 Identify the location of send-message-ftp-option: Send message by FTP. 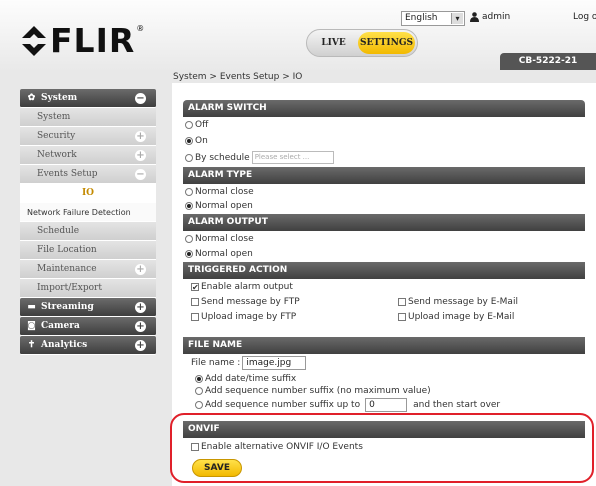
(245, 302).